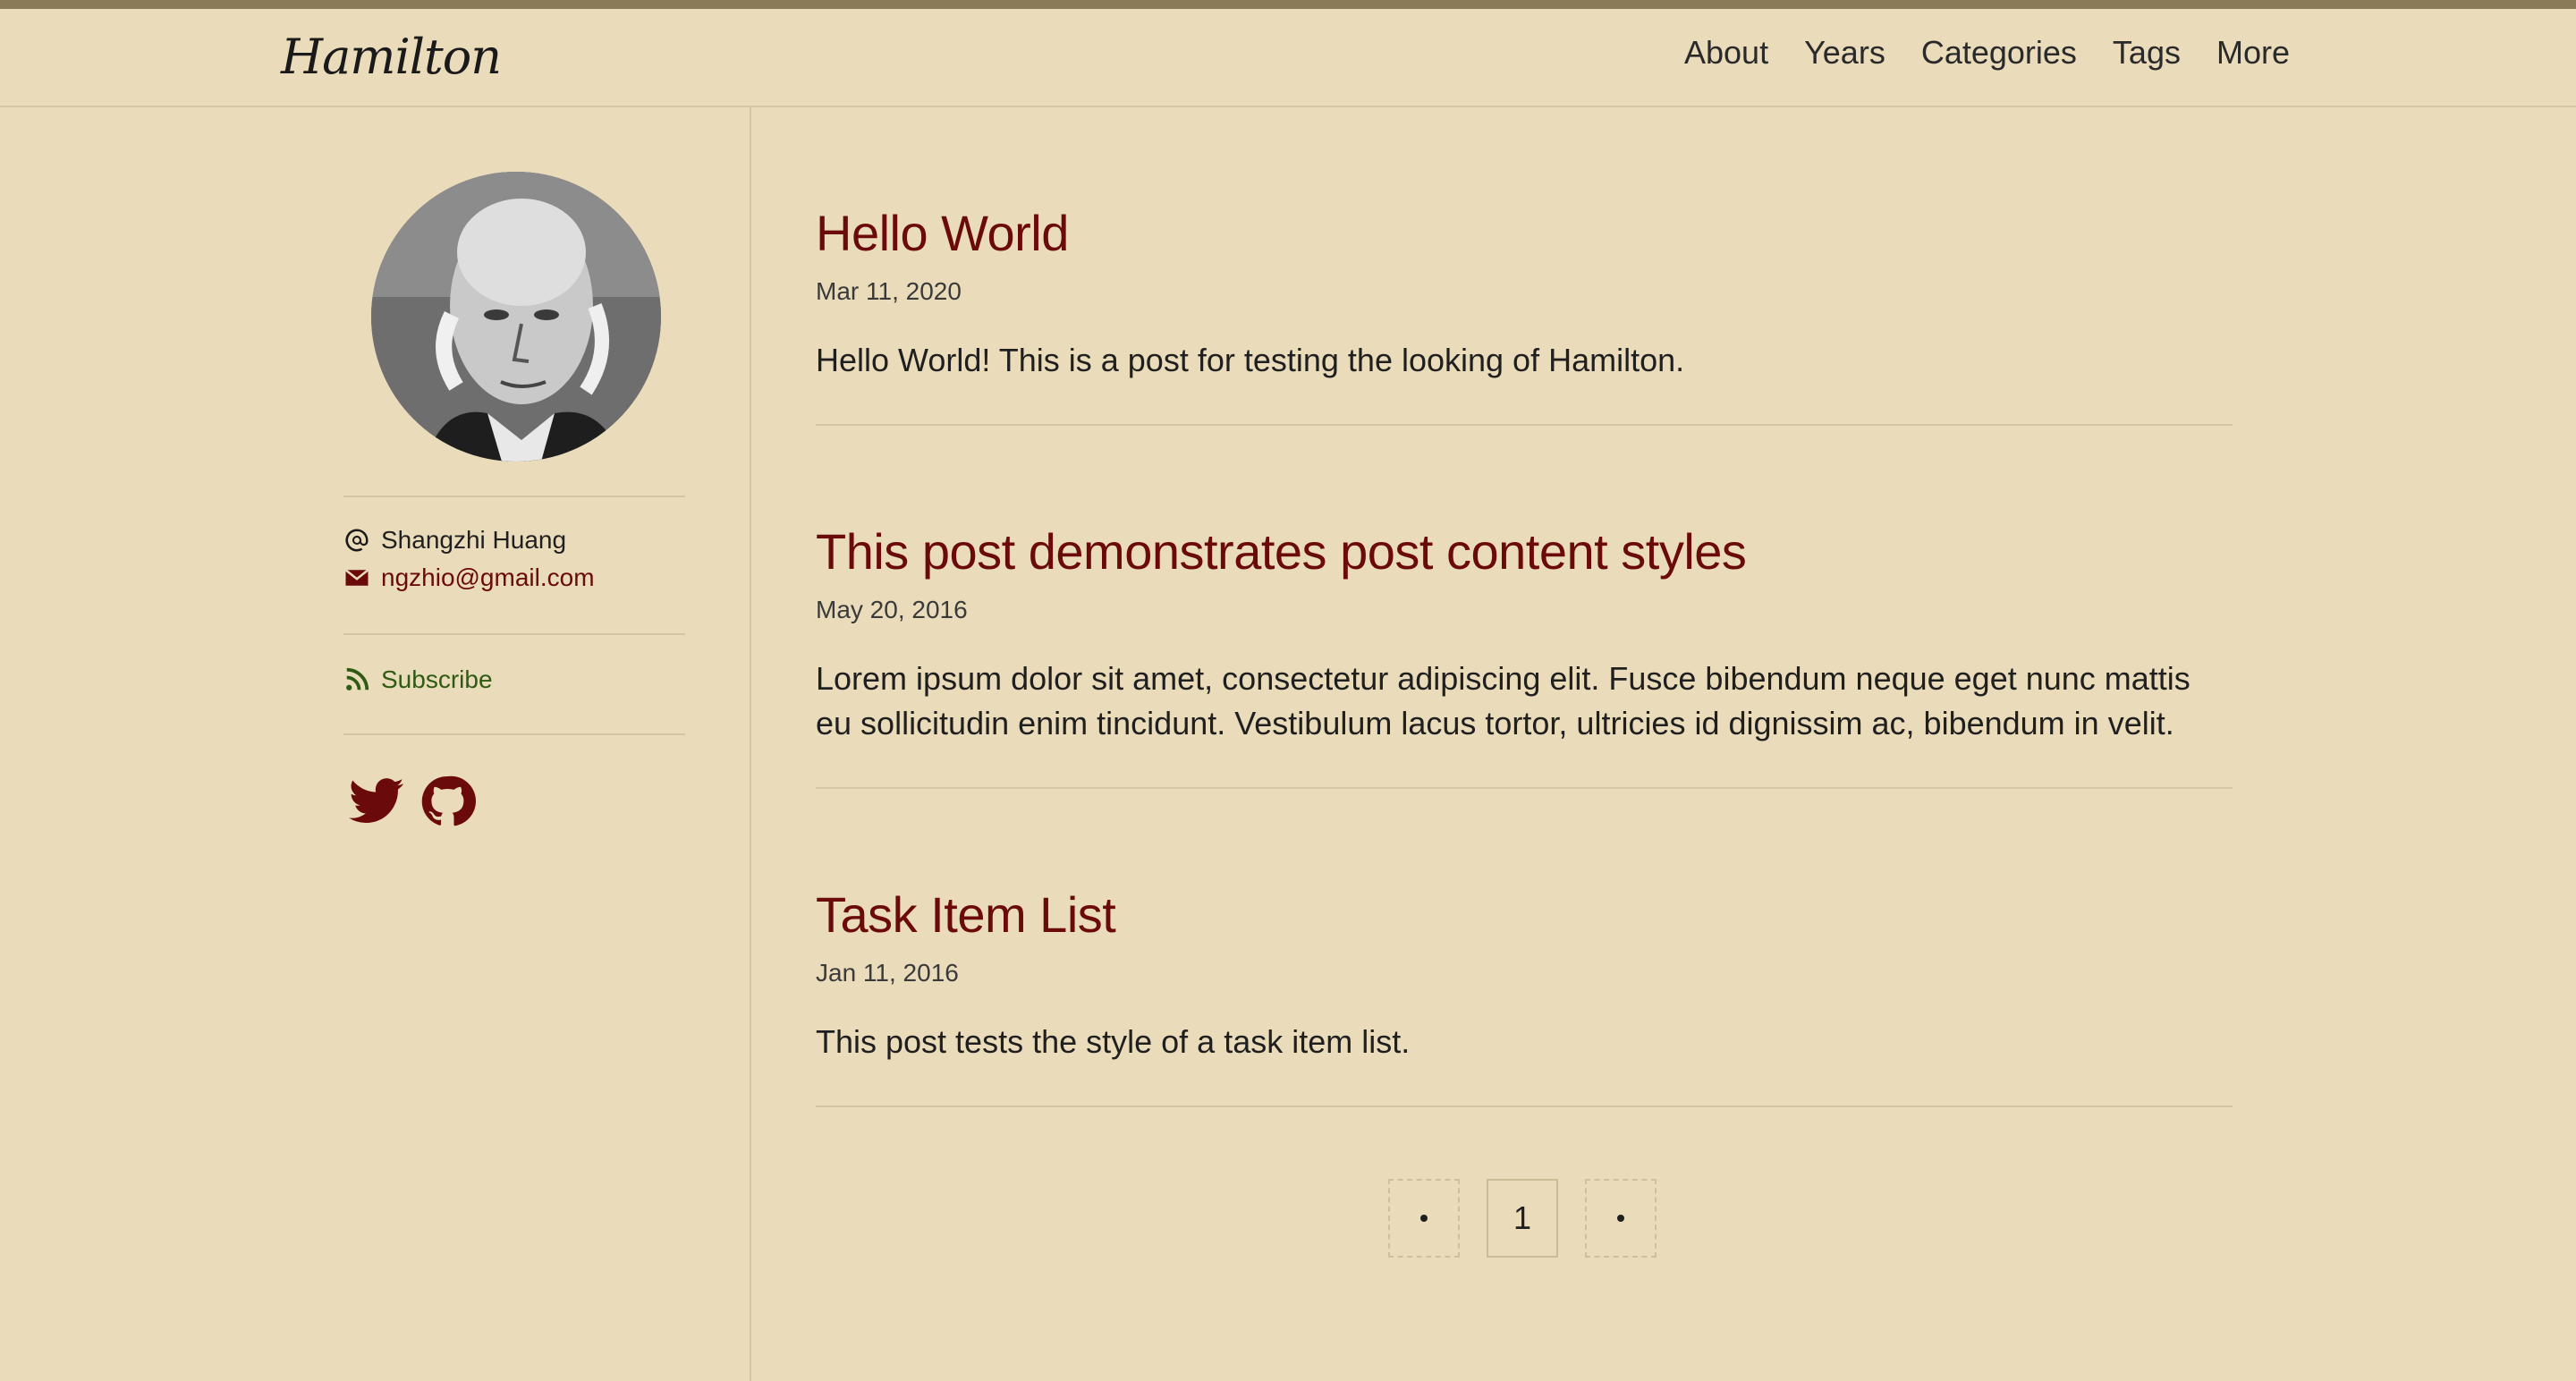 The image size is (2576, 1381). I want to click on post-date: Jan 11, 2016, so click(887, 972).